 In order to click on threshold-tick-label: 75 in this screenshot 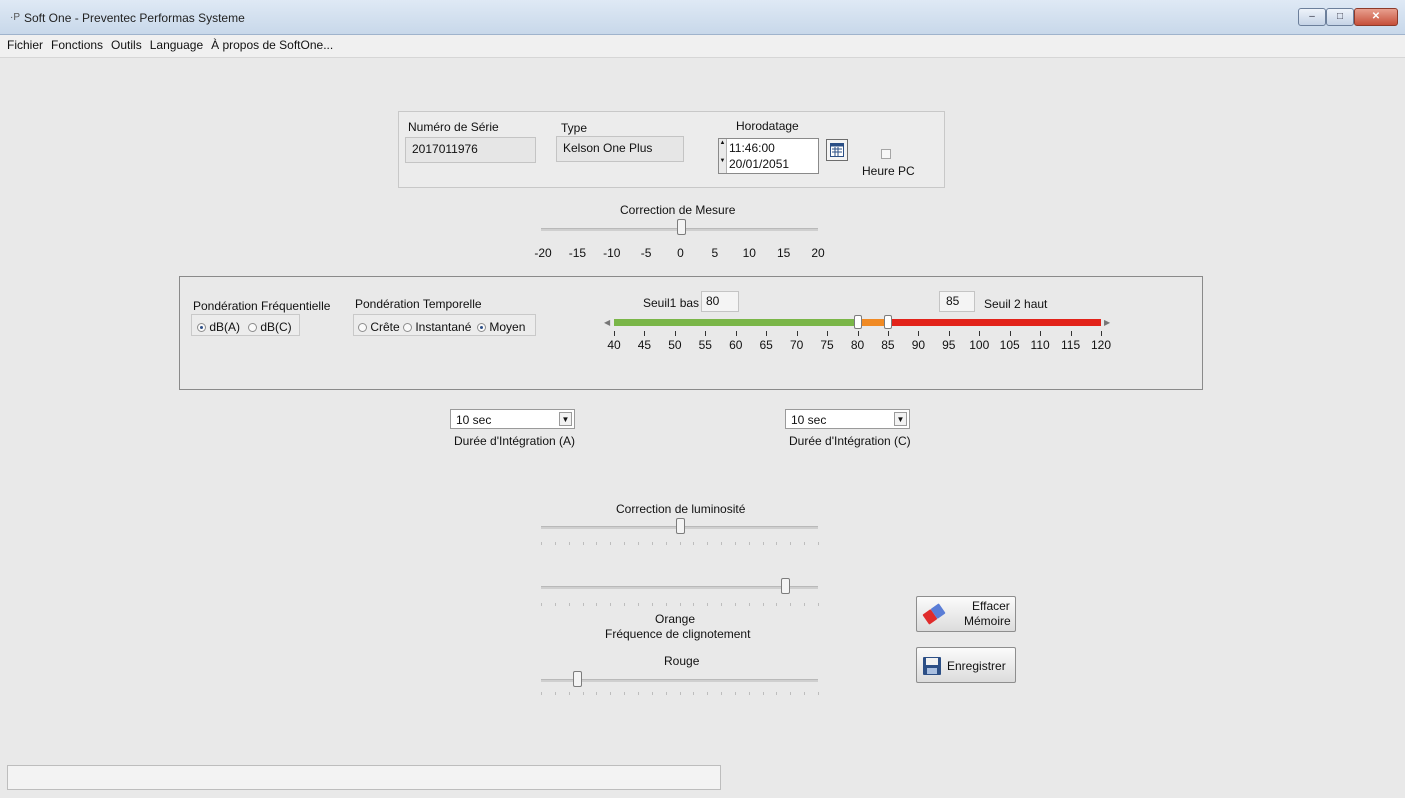, I will do `click(827, 345)`.